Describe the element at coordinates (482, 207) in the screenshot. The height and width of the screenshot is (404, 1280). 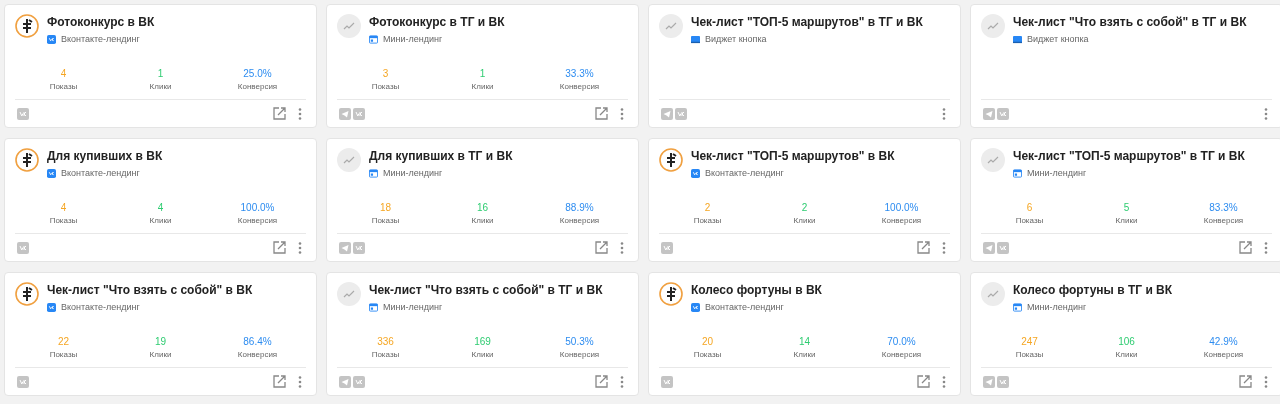
I see `stat-value: 16` at that location.